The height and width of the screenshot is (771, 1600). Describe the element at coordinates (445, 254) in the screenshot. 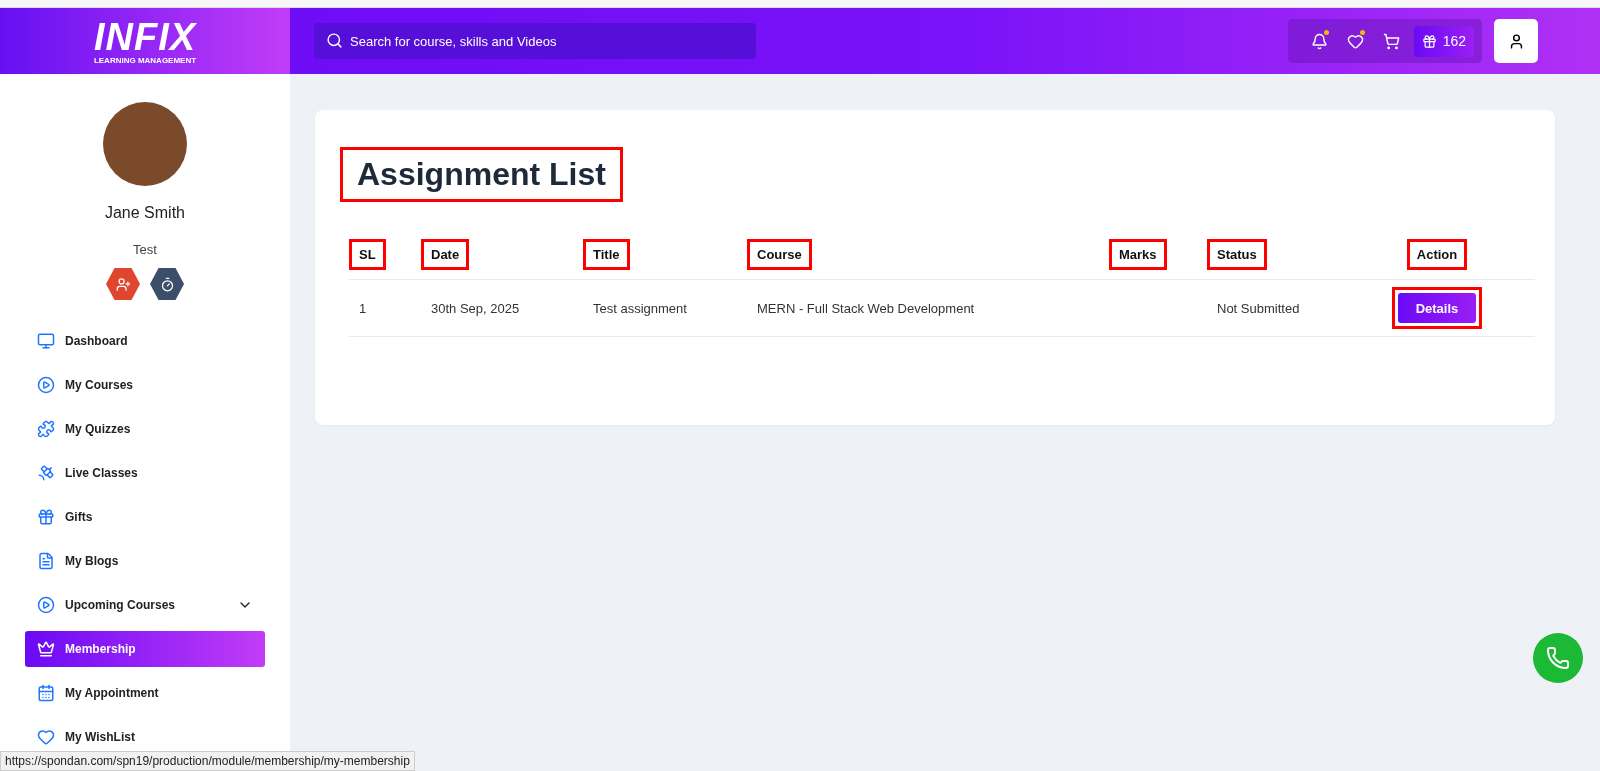

I see `column-header: Date` at that location.